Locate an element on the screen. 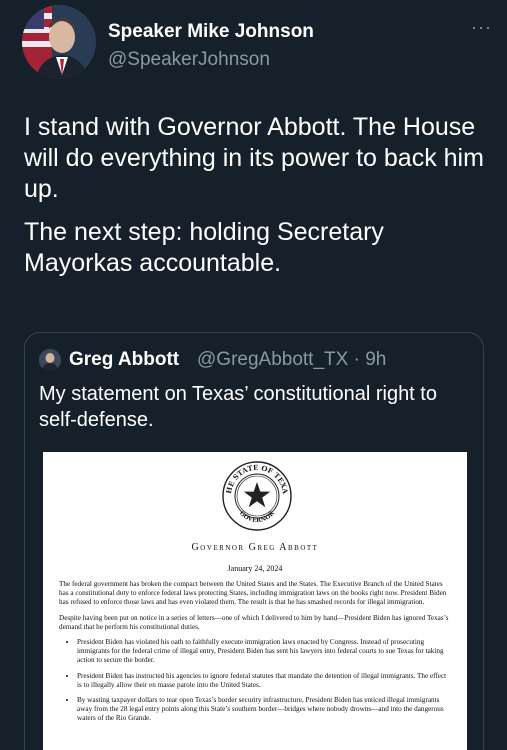 The width and height of the screenshot is (507, 750). author-display-name: Speaker Mike Johnson is located at coordinates (211, 32).